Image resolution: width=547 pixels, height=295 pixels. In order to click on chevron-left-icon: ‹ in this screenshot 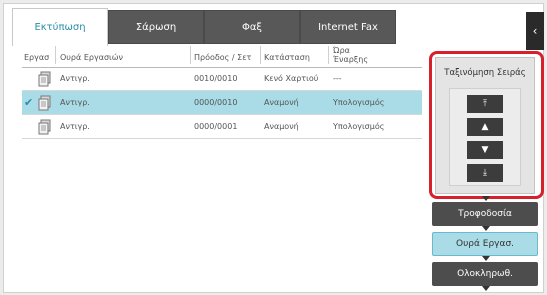, I will do `click(535, 31)`.